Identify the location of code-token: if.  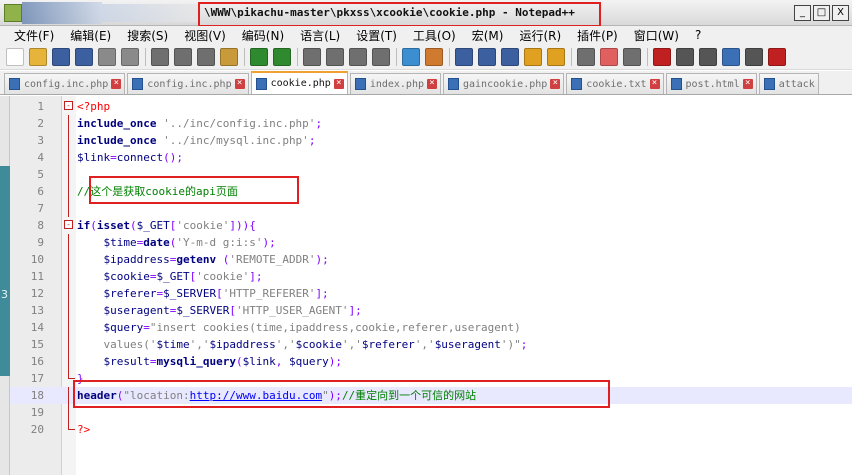
(84, 225).